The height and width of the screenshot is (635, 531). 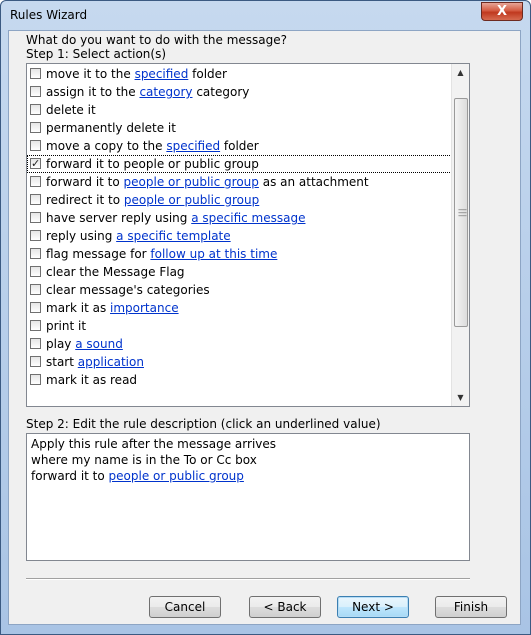 I want to click on action-label: reply using a specific template, so click(x=138, y=236).